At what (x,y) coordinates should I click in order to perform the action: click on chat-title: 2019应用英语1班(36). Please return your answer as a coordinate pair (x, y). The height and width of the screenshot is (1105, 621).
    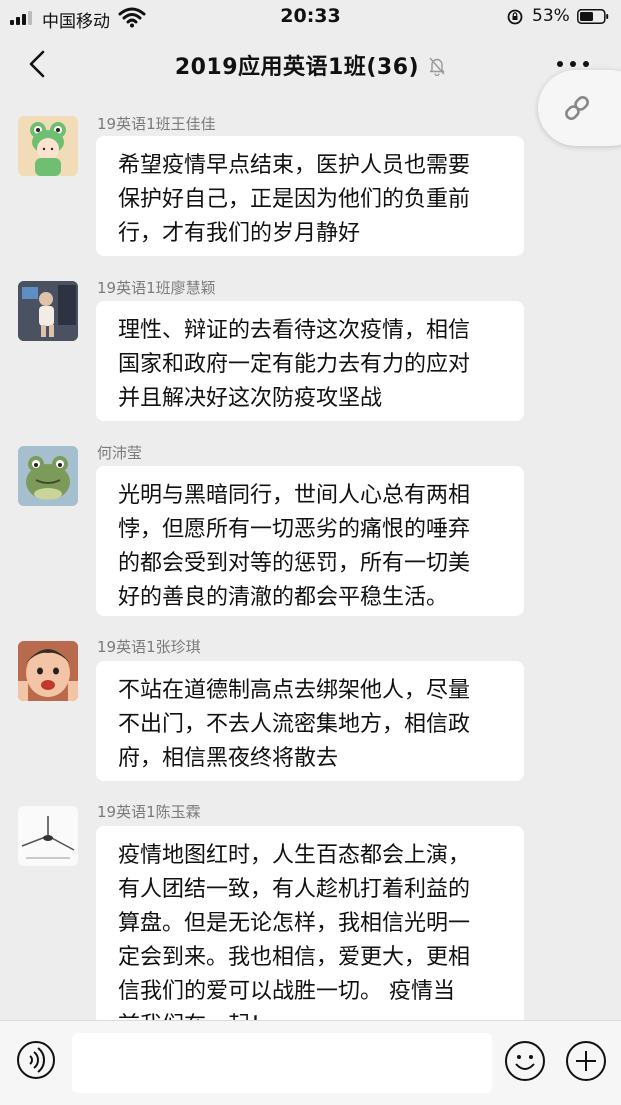
    Looking at the image, I should click on (297, 67).